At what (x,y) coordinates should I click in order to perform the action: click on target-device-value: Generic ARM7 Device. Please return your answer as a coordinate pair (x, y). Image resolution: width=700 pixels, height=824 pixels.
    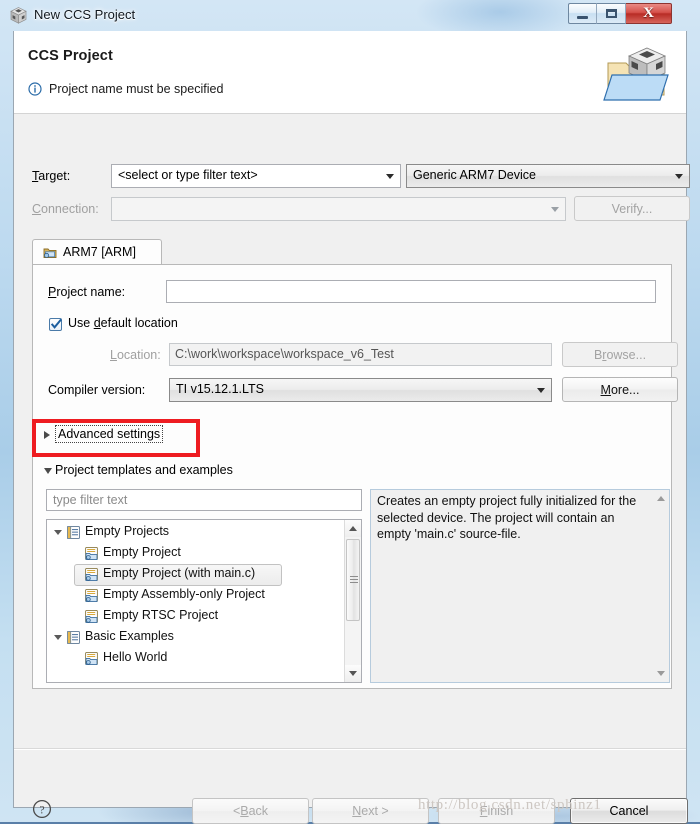
    Looking at the image, I should click on (474, 175).